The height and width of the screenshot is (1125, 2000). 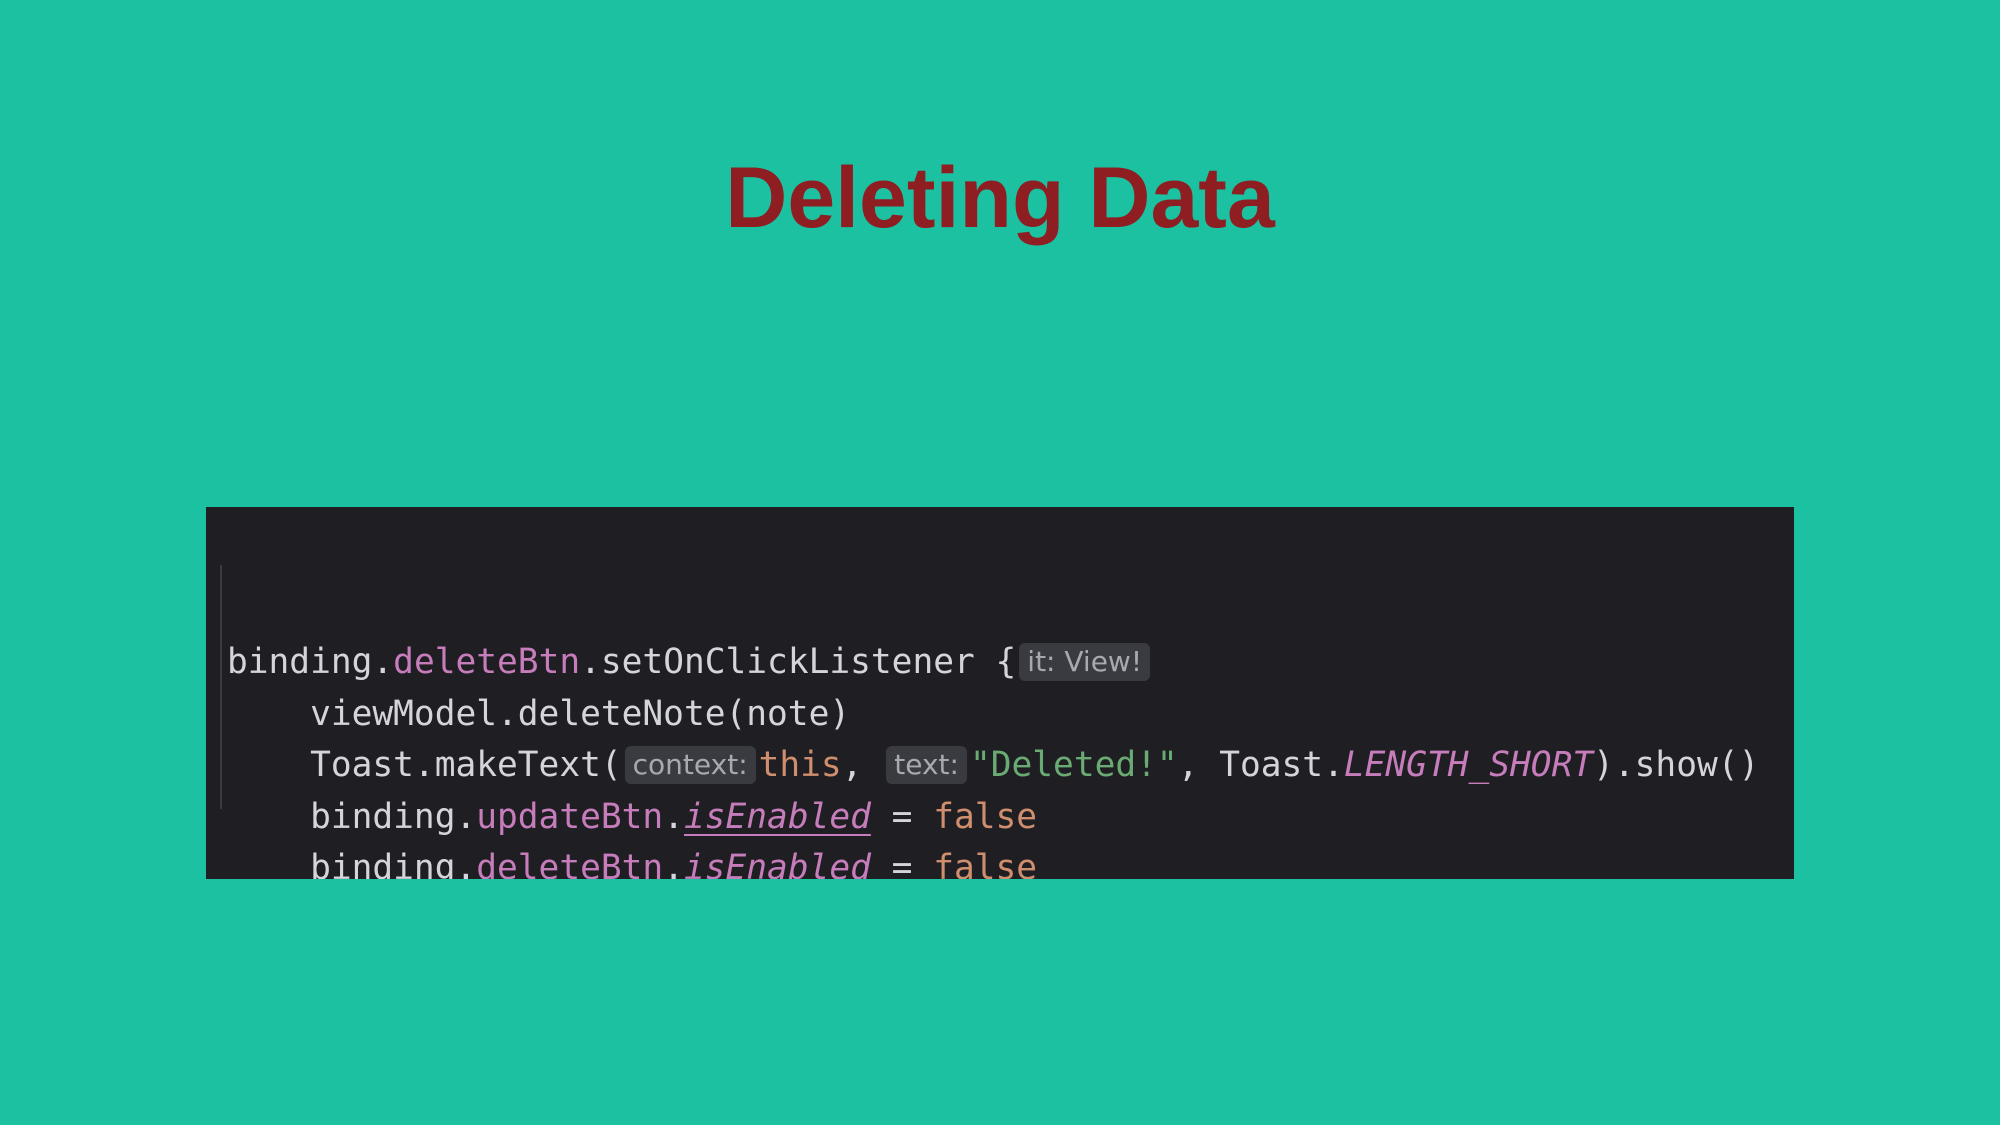 I want to click on code-string-token: "Deleted!", so click(x=1073, y=765).